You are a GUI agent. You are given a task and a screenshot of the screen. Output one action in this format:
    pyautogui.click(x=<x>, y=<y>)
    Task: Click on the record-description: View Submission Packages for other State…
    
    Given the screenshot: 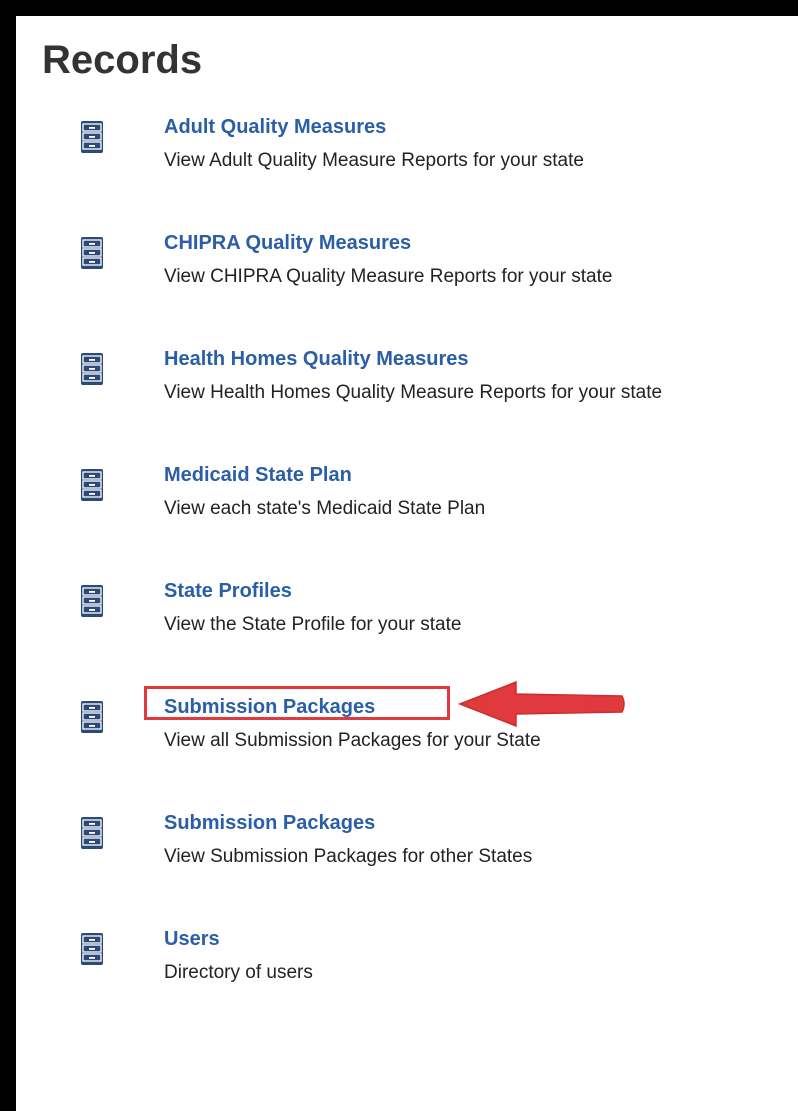 What is the action you would take?
    pyautogui.click(x=348, y=856)
    